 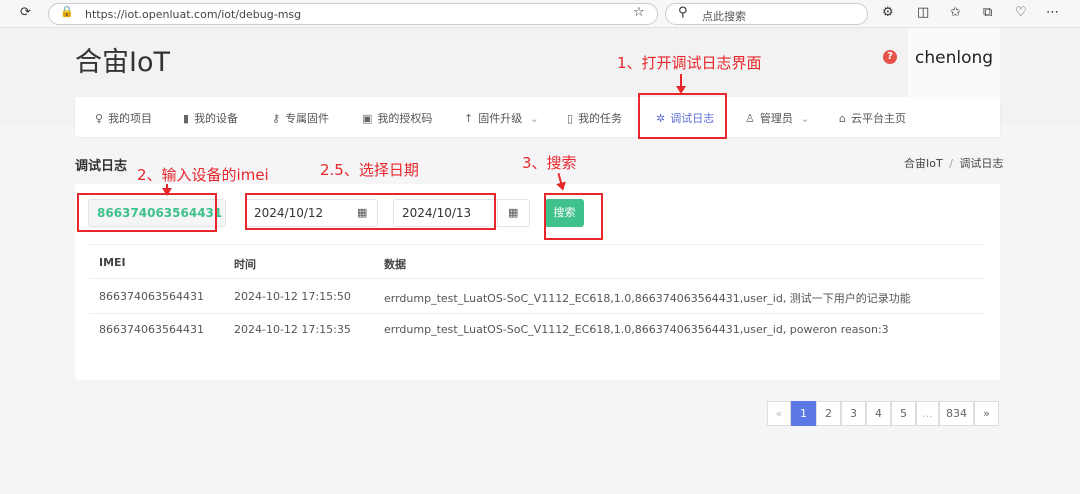 I want to click on col-imei: IMEI, so click(x=112, y=262).